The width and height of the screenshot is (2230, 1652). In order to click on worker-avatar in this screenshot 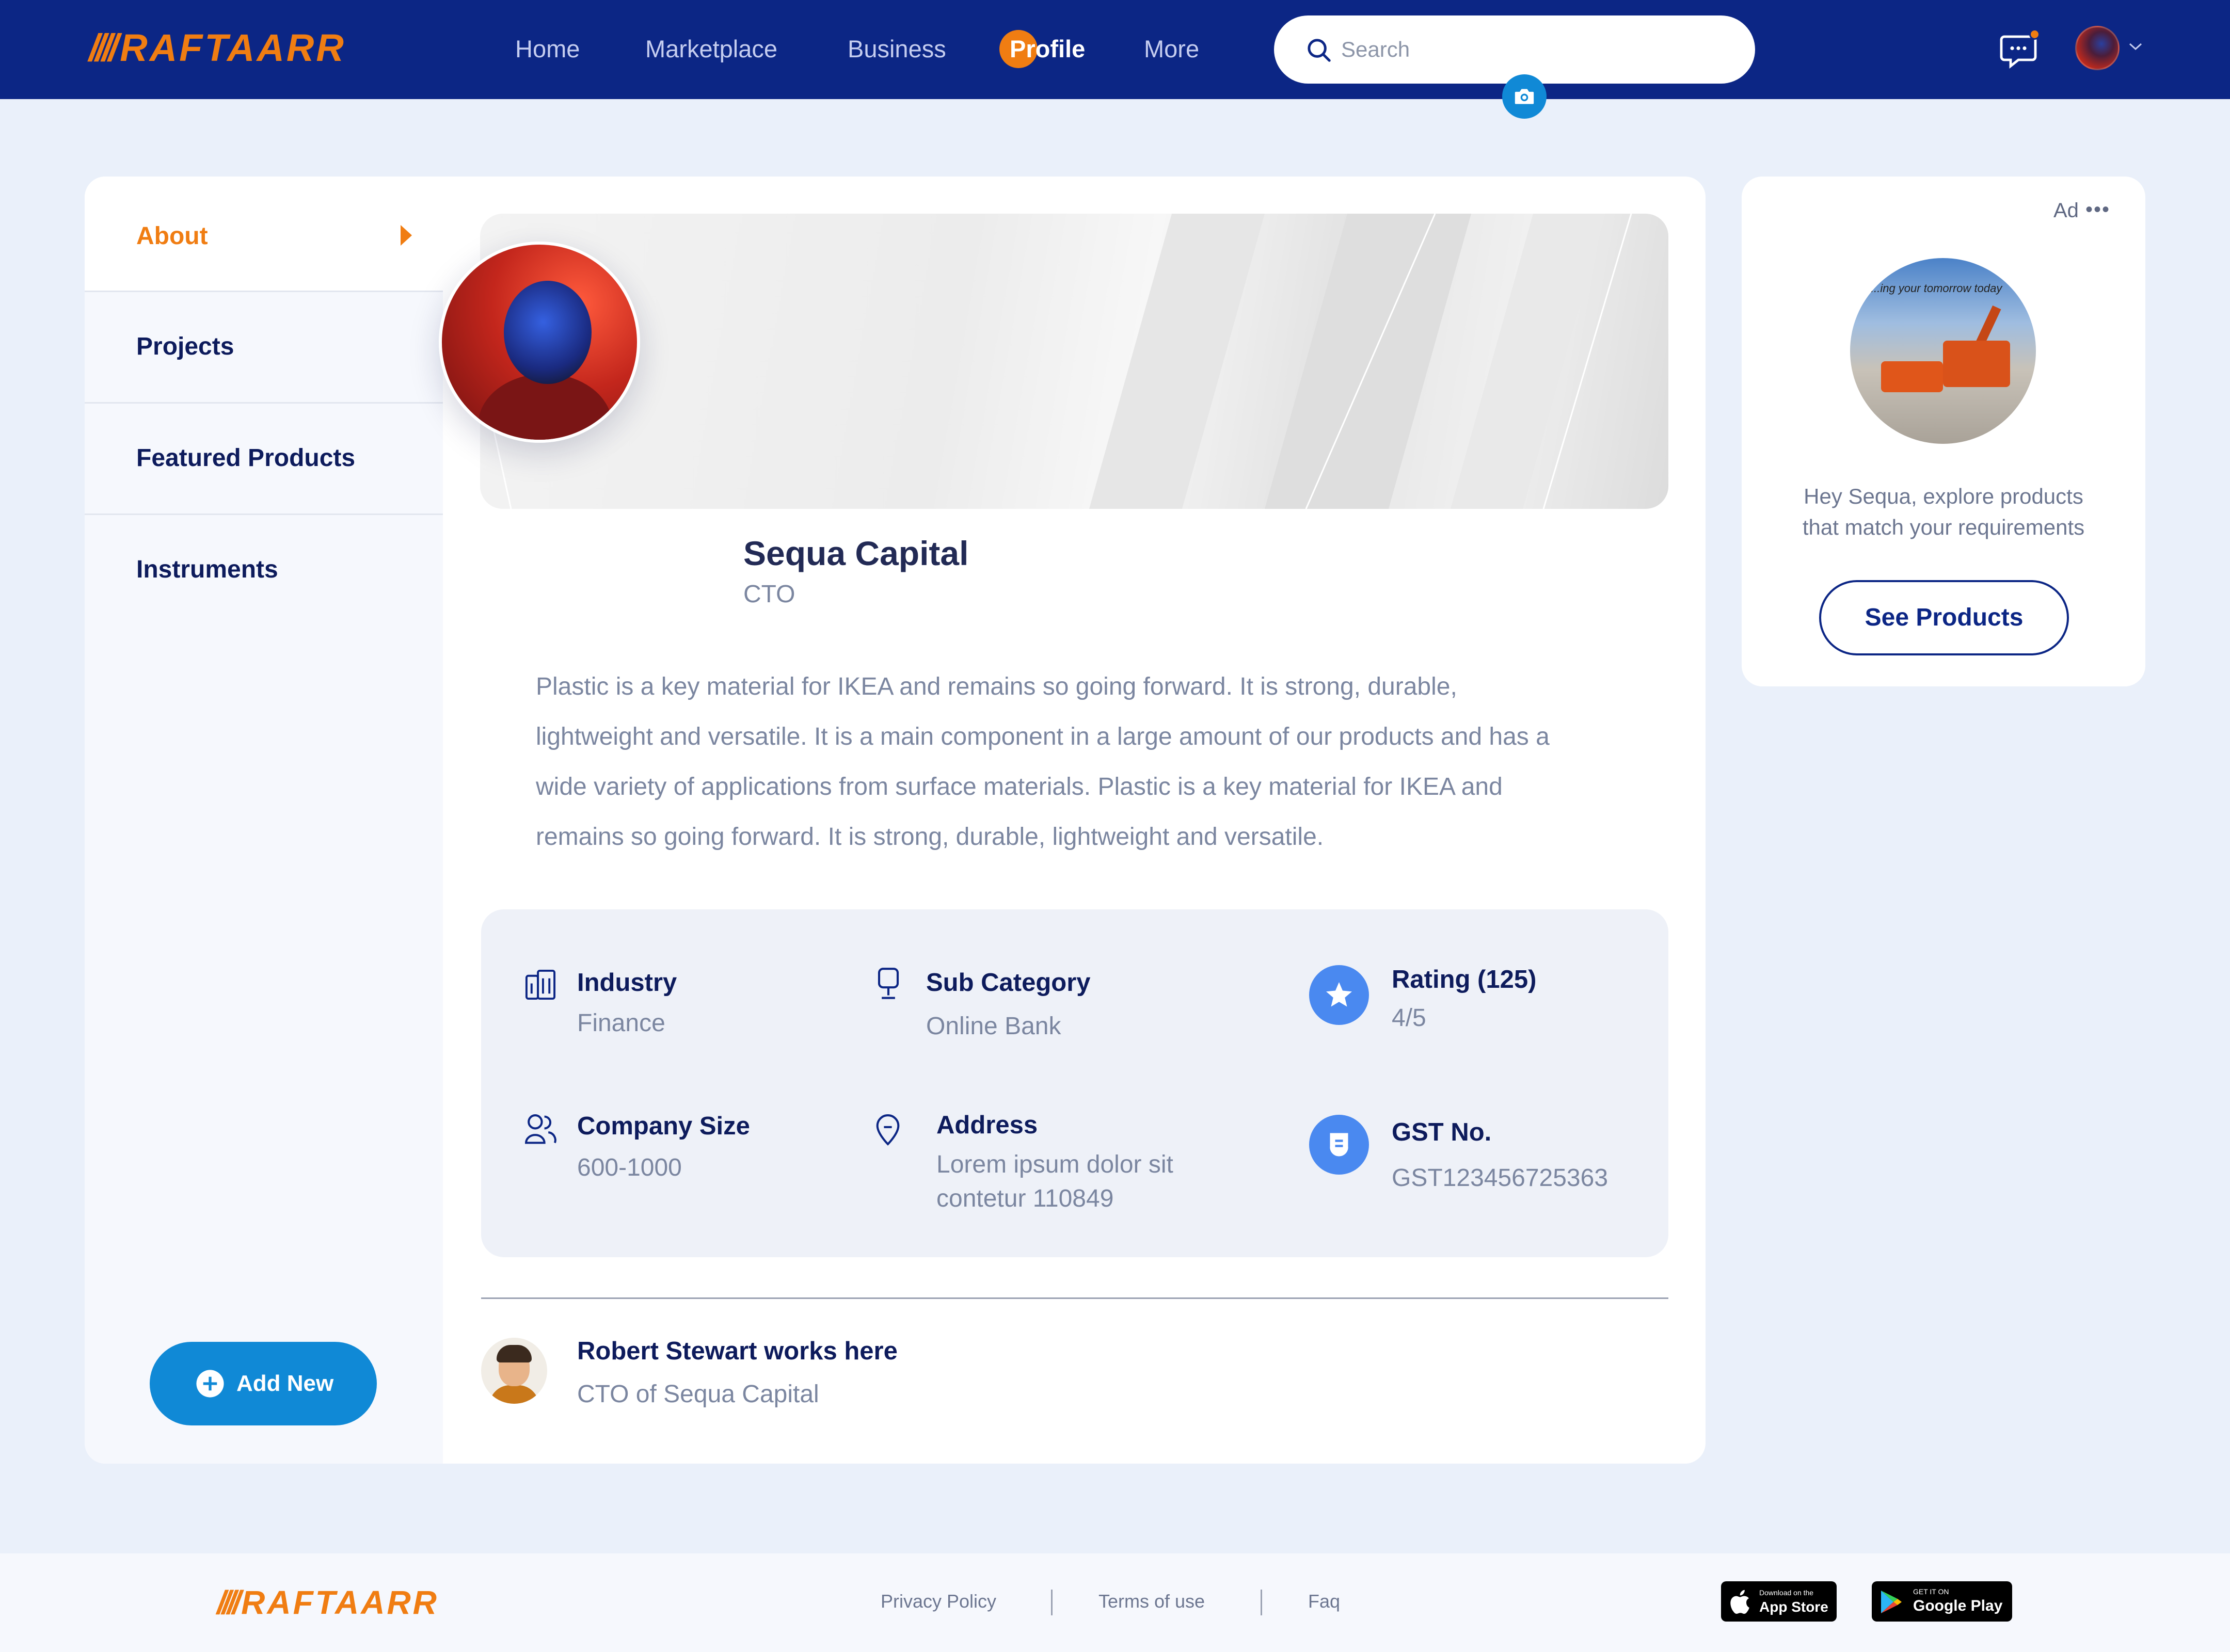, I will do `click(514, 1371)`.